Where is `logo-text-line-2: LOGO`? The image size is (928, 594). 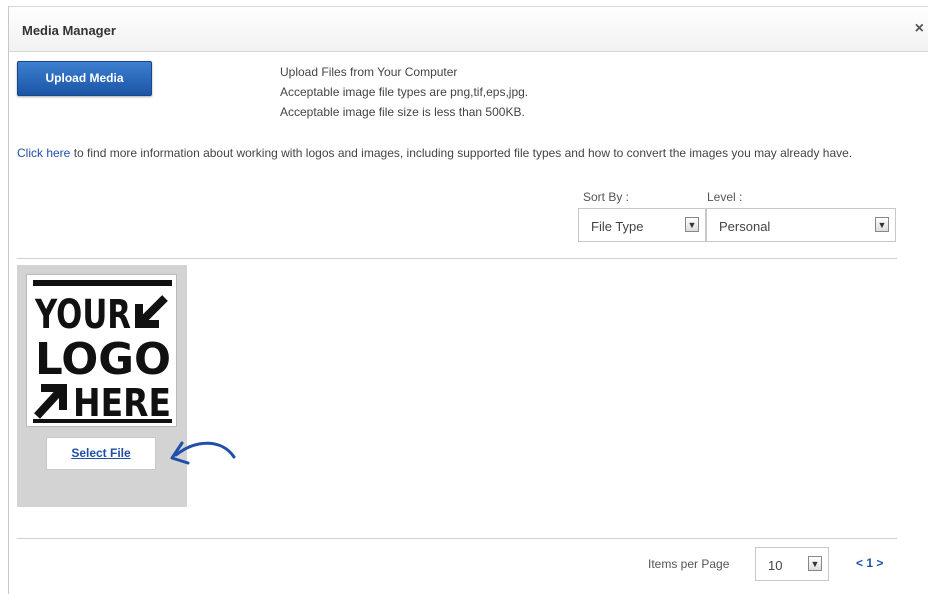 logo-text-line-2: LOGO is located at coordinates (103, 359).